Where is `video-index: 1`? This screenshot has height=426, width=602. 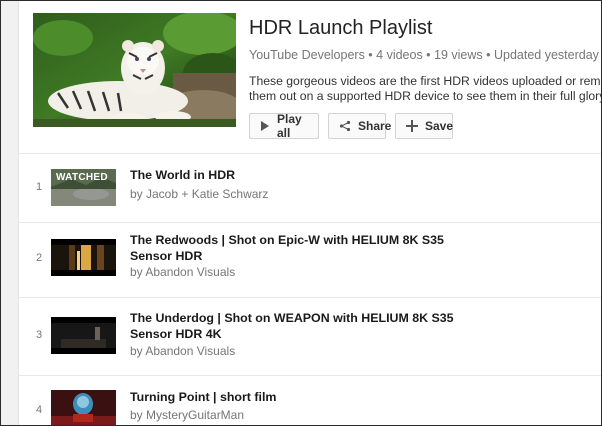 video-index: 1 is located at coordinates (39, 187).